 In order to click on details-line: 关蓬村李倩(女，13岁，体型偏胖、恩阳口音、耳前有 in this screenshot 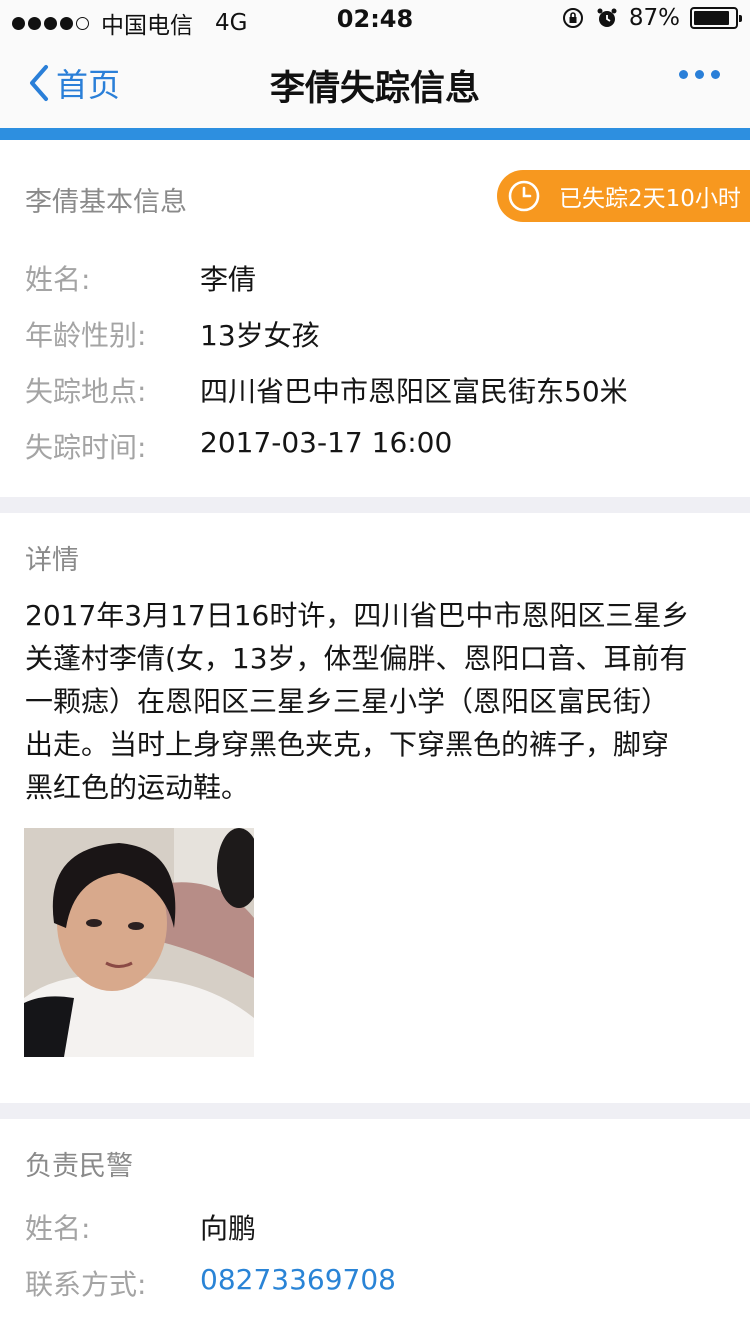, I will do `click(356, 658)`.